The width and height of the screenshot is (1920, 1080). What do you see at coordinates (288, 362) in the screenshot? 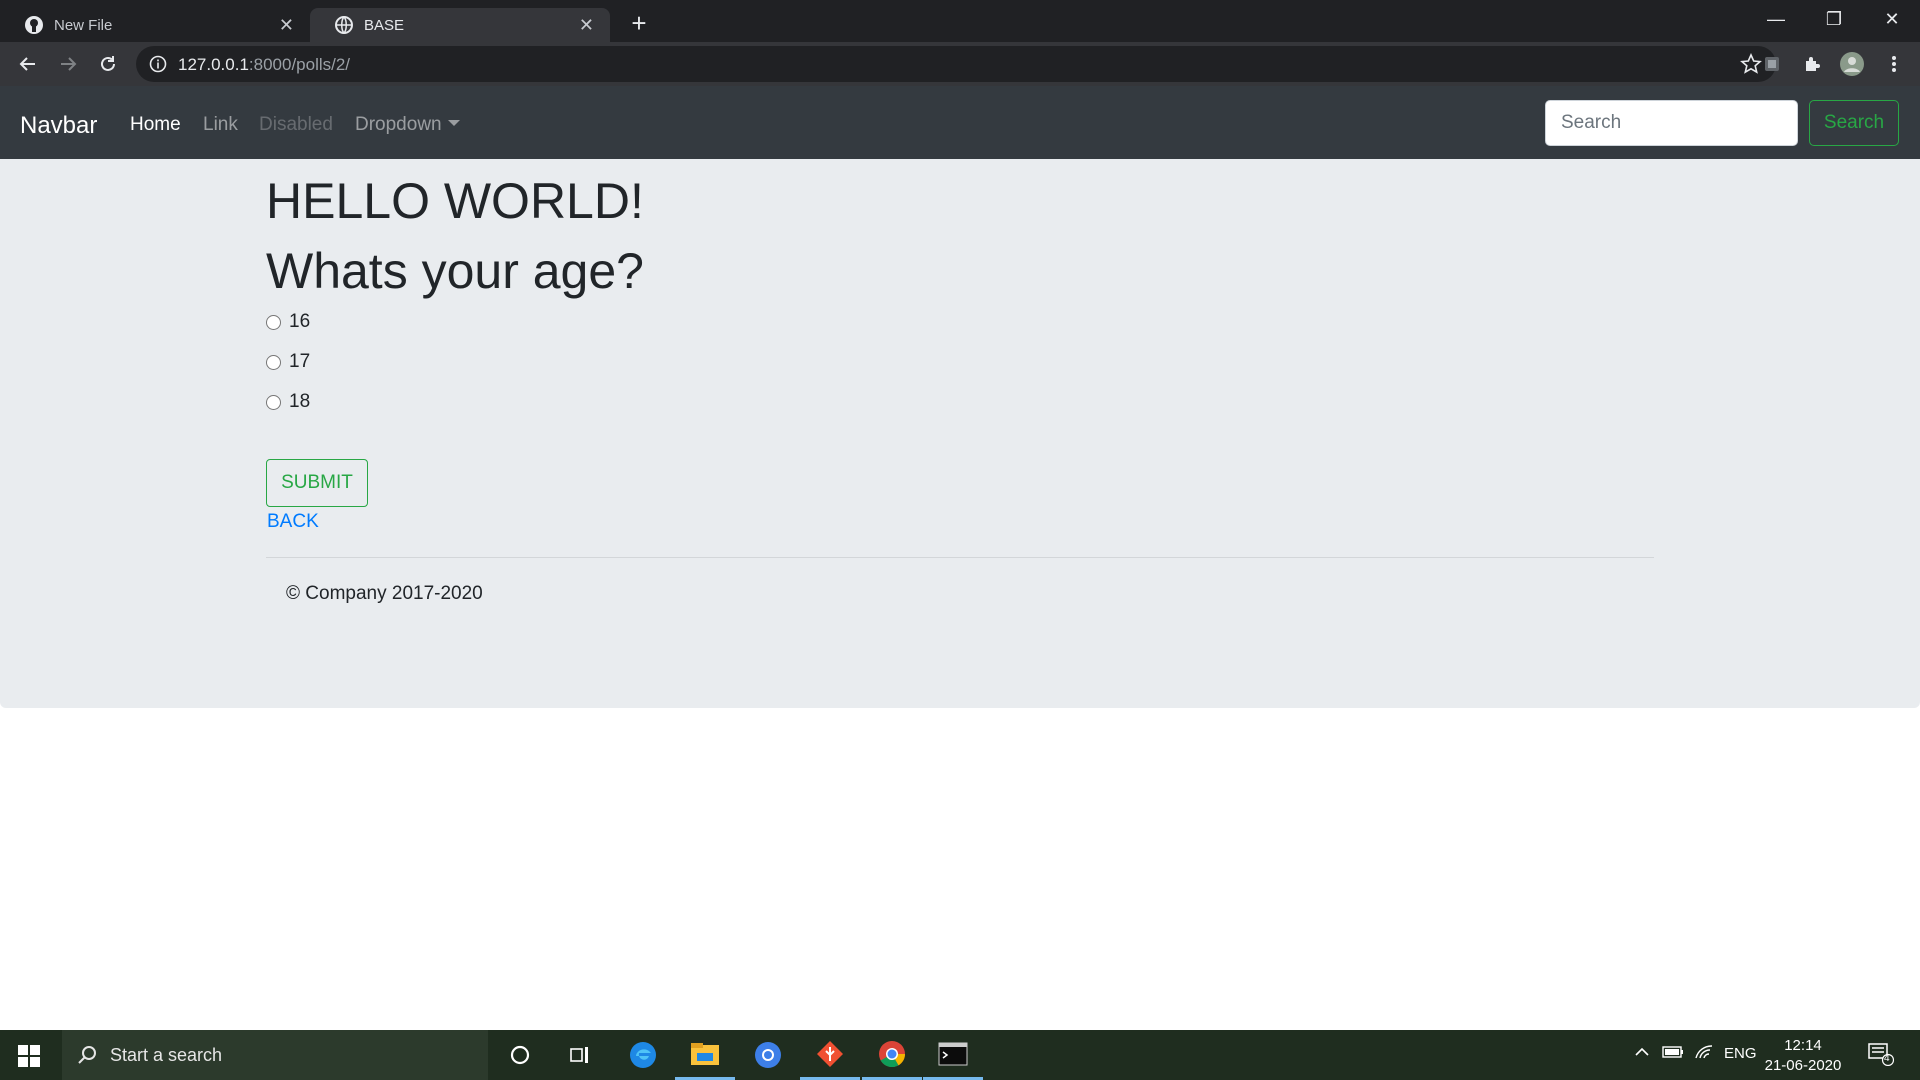
I see `choice-17: 17` at bounding box center [288, 362].